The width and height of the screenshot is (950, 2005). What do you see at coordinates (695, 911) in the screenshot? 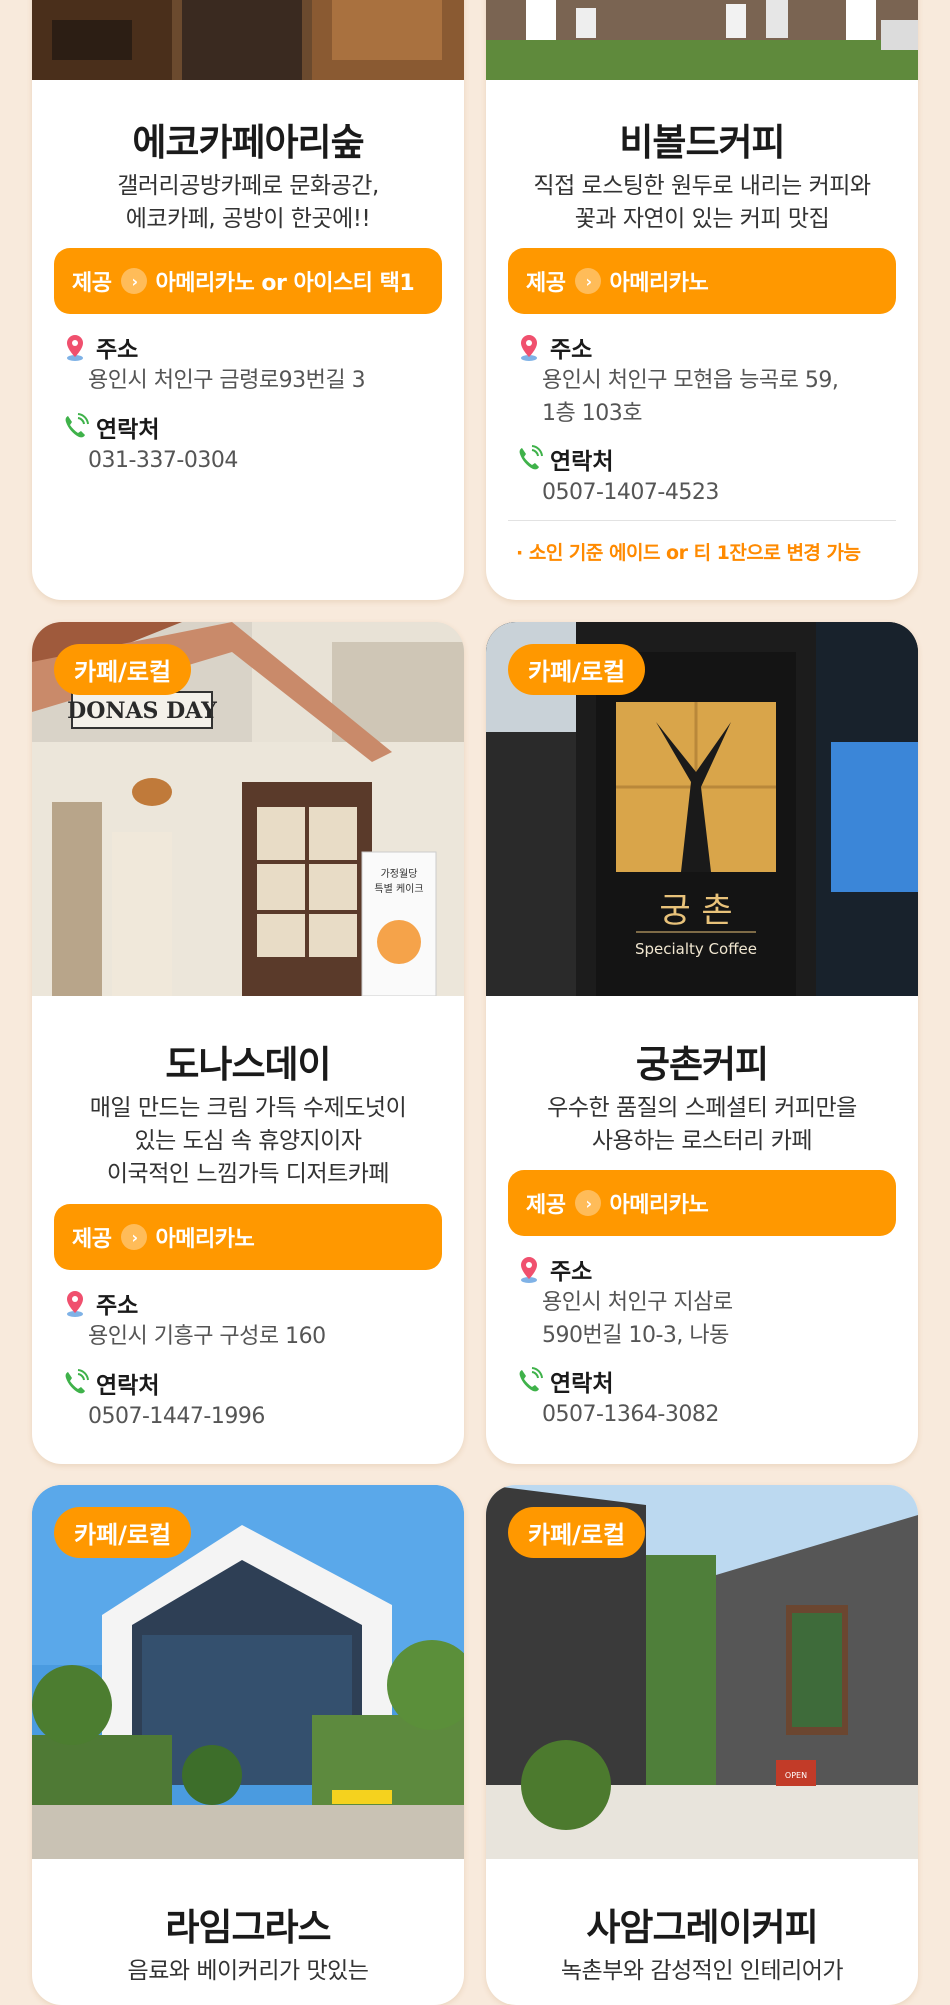
I see `sign-korean: 궁 촌` at bounding box center [695, 911].